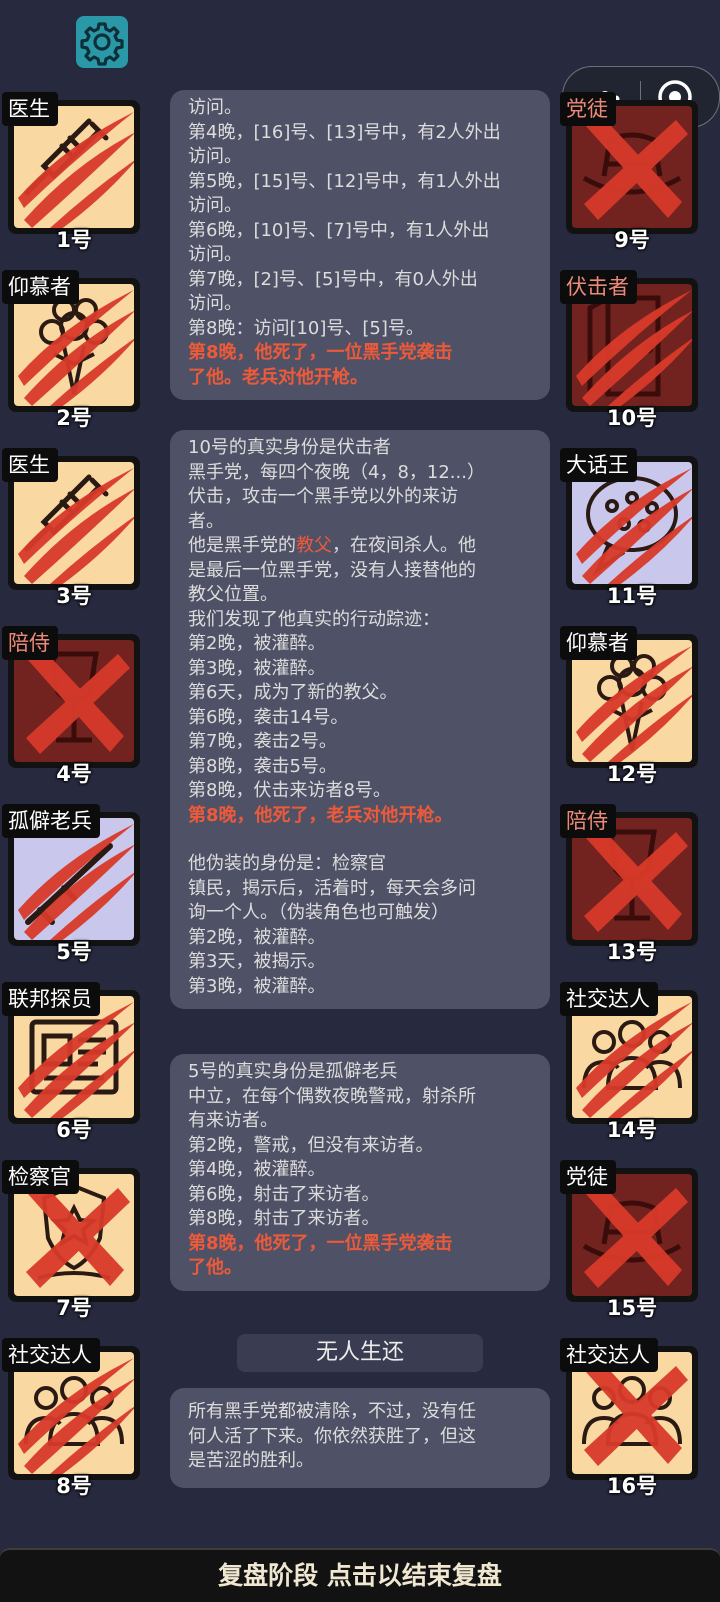 This screenshot has height=1602, width=720. What do you see at coordinates (629, 884) in the screenshot?
I see `player-card-right-5: 陪侍 13号` at bounding box center [629, 884].